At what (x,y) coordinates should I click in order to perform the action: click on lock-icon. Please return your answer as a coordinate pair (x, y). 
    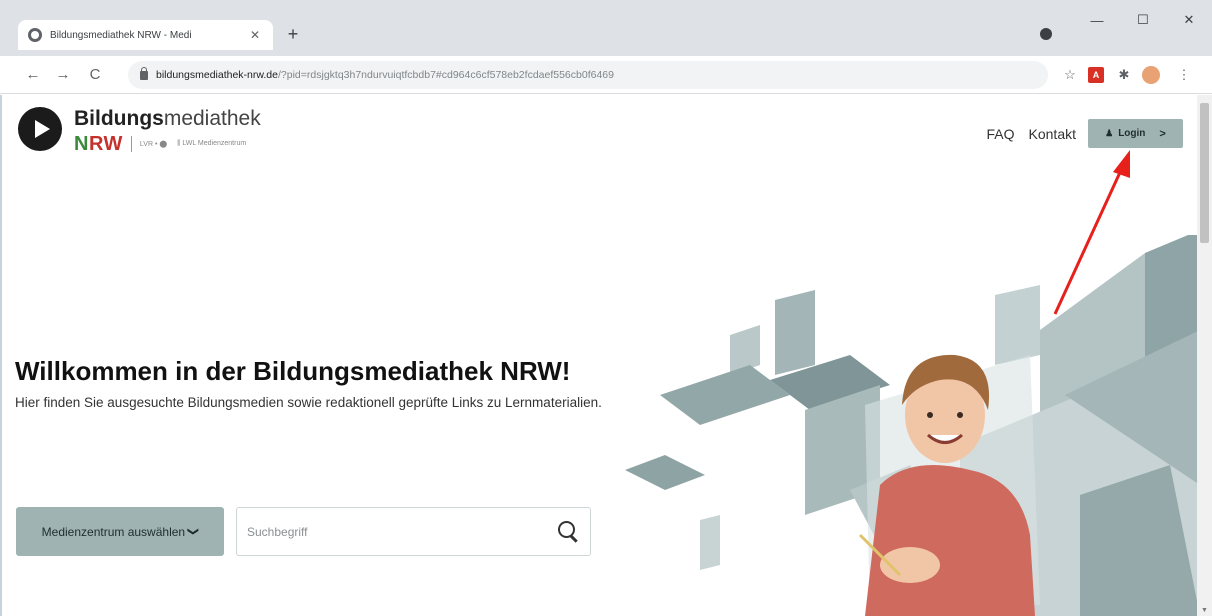
    Looking at the image, I should click on (144, 73).